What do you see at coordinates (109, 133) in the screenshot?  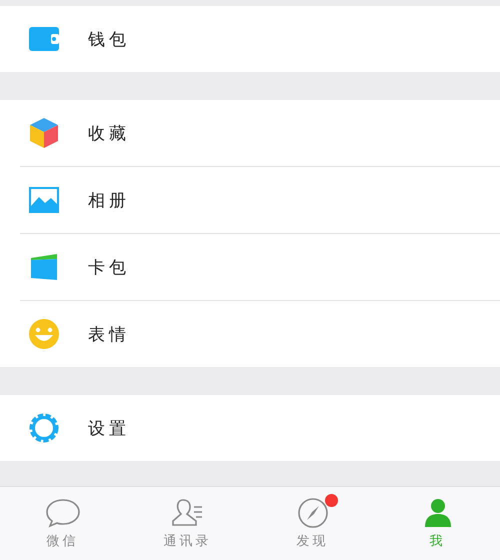 I see `menu-label: 收藏` at bounding box center [109, 133].